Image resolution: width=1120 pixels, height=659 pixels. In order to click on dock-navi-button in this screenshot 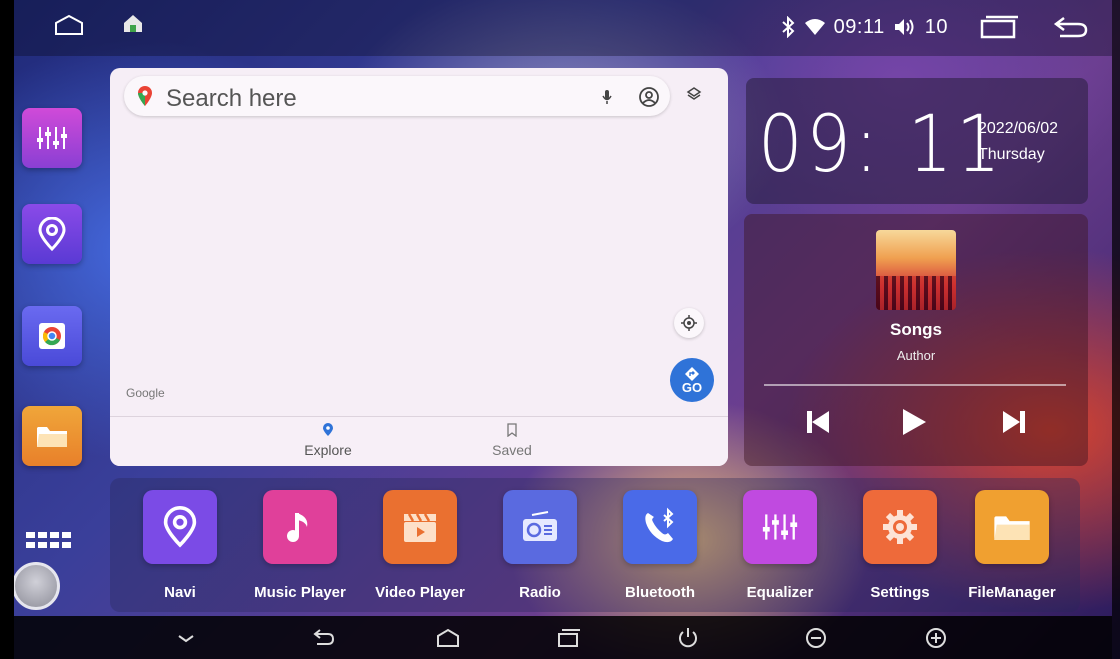, I will do `click(52, 234)`.